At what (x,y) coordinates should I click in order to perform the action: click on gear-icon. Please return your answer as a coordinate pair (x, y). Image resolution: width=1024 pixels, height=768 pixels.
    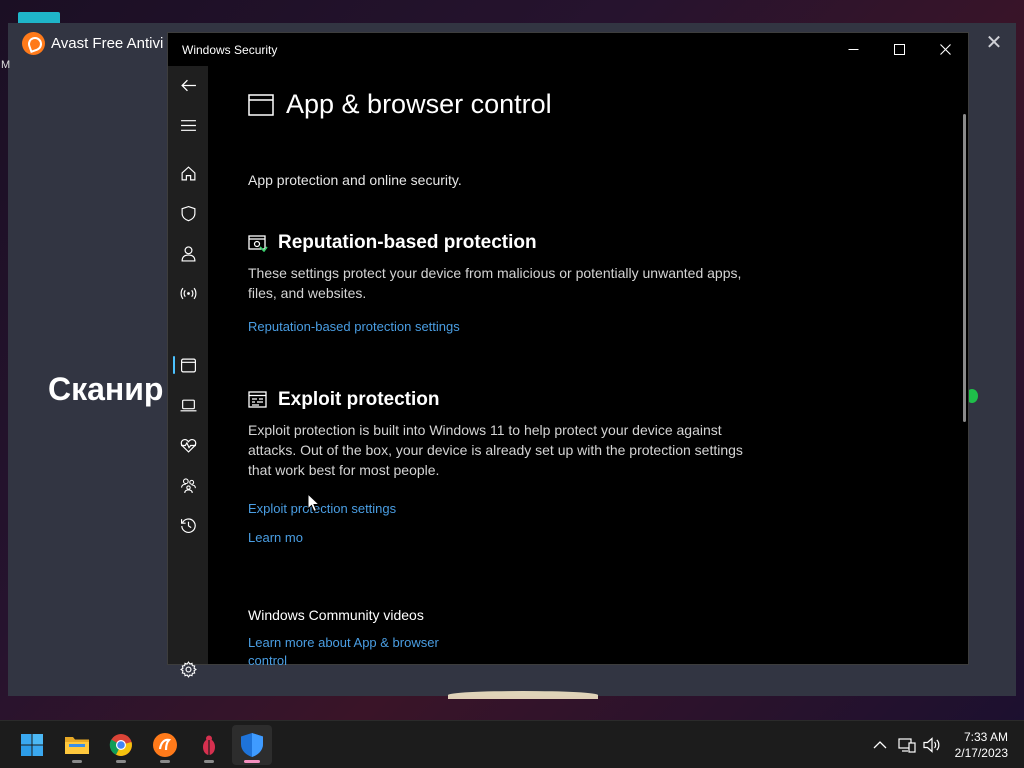
    Looking at the image, I should click on (188, 669).